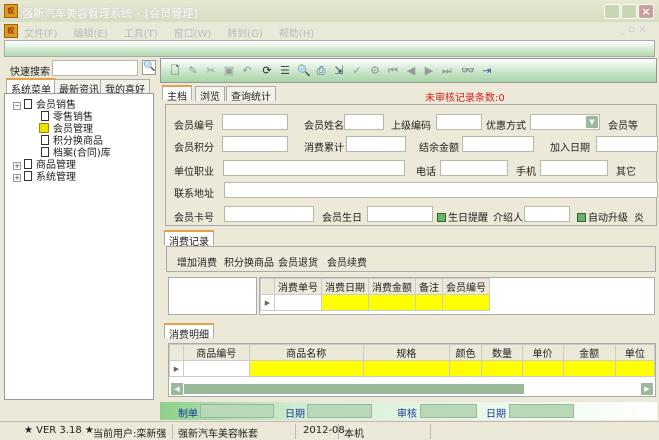 This screenshot has height=440, width=659. What do you see at coordinates (376, 144) in the screenshot?
I see `total-spend-input` at bounding box center [376, 144].